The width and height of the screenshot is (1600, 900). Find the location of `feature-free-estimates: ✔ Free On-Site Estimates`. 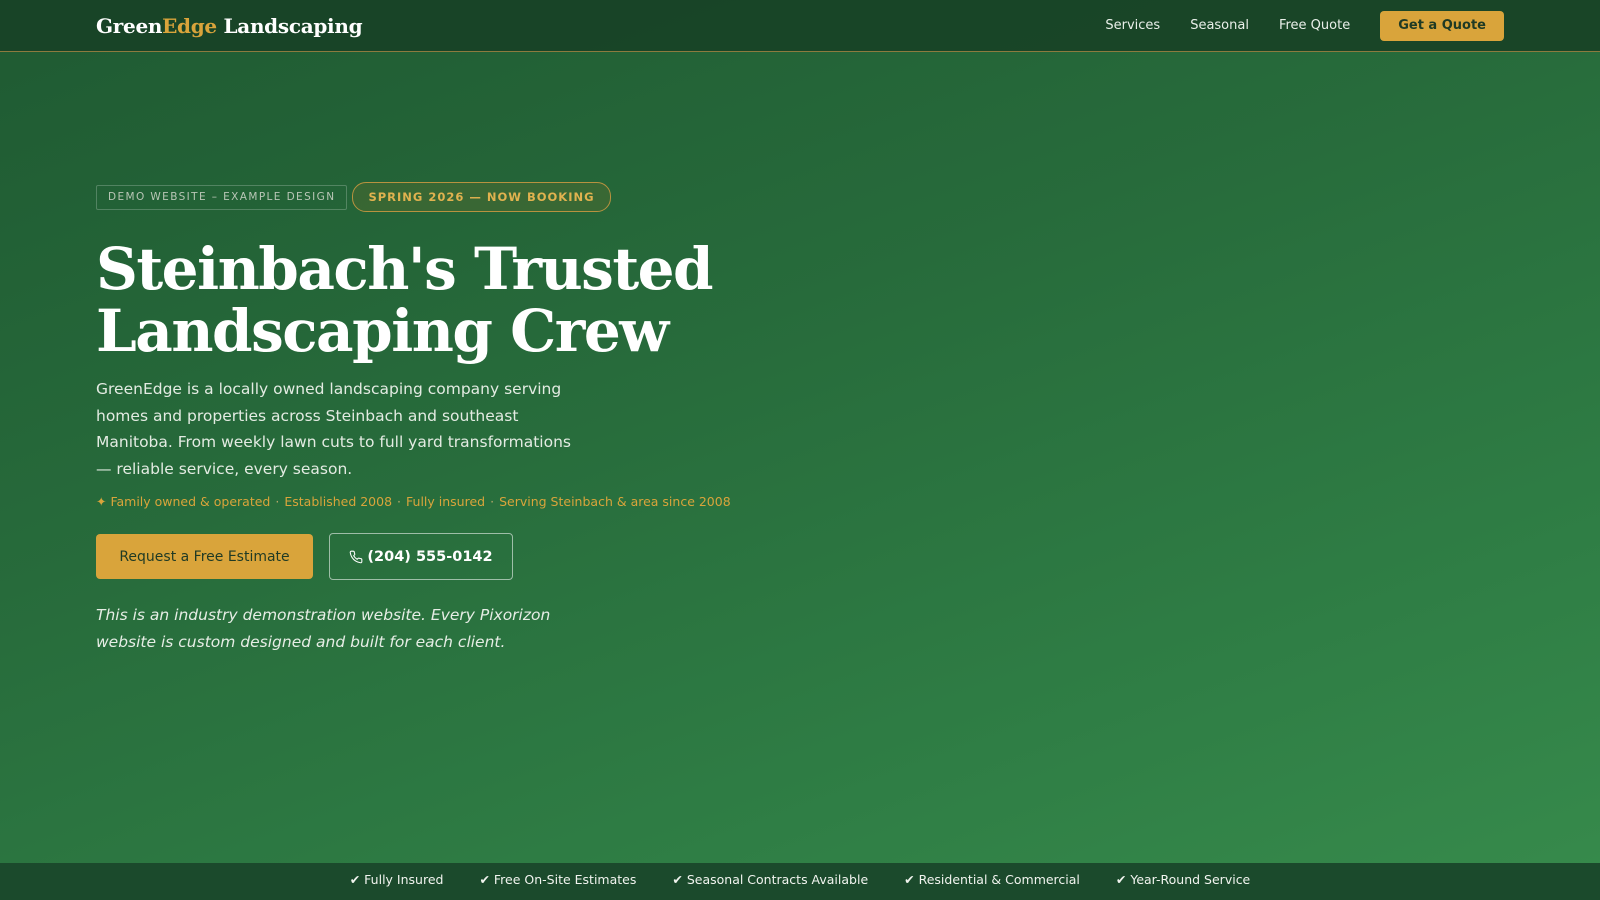

feature-free-estimates: ✔ Free On-Site Estimates is located at coordinates (558, 879).